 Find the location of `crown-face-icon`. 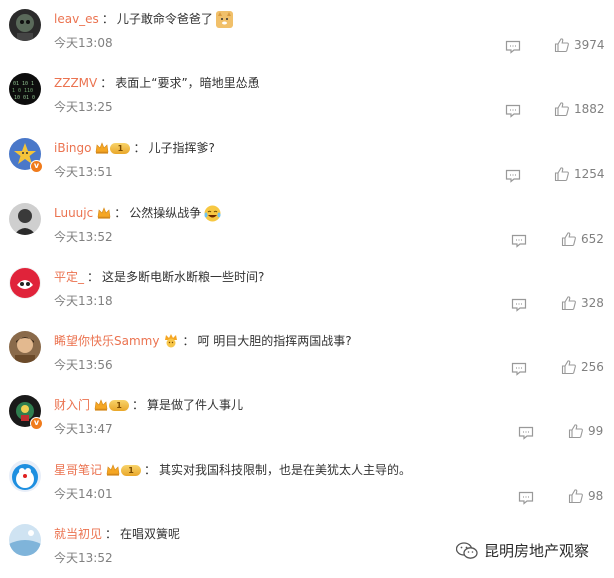

crown-face-icon is located at coordinates (171, 341).